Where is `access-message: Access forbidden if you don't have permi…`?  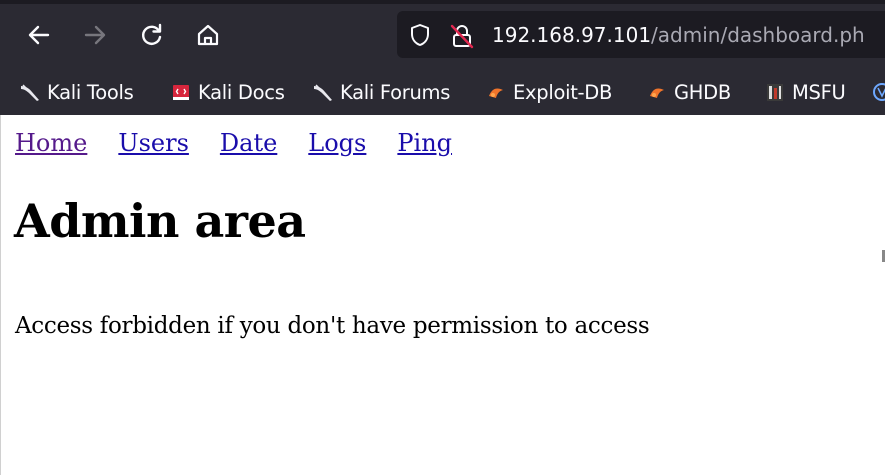
access-message: Access forbidden if you don't have permi… is located at coordinates (332, 326).